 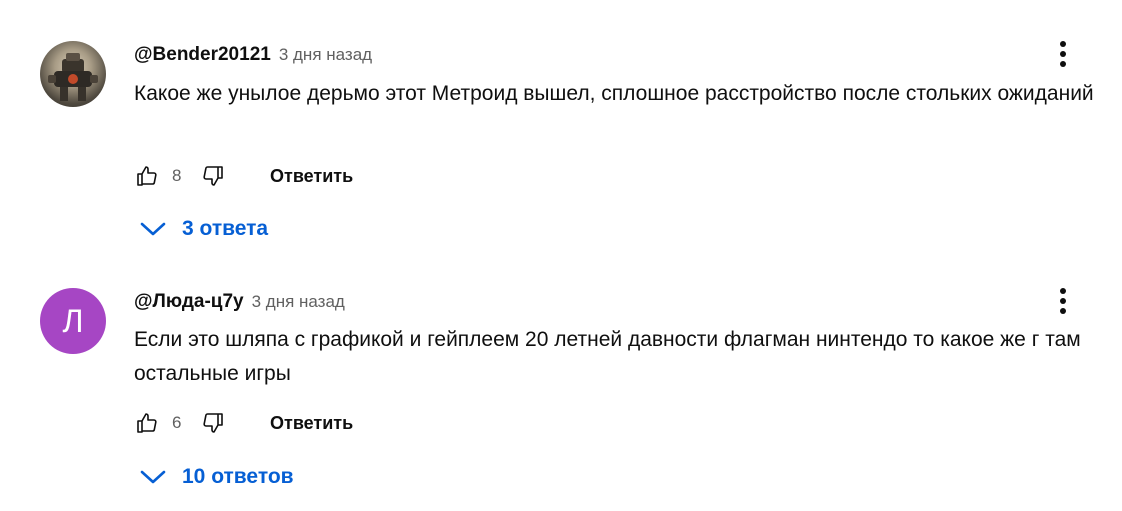 I want to click on replies-toggle: 10 ответов, so click(x=217, y=477).